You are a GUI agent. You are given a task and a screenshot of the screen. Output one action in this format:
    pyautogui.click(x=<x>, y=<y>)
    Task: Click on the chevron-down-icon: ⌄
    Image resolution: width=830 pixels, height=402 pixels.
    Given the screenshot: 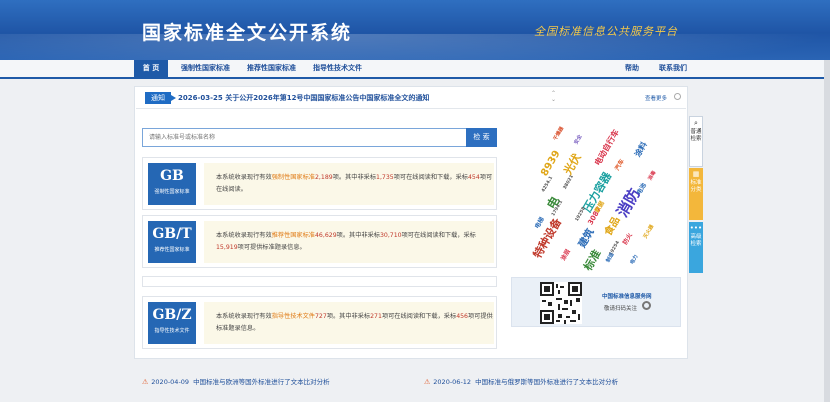 What is the action you would take?
    pyautogui.click(x=553, y=100)
    